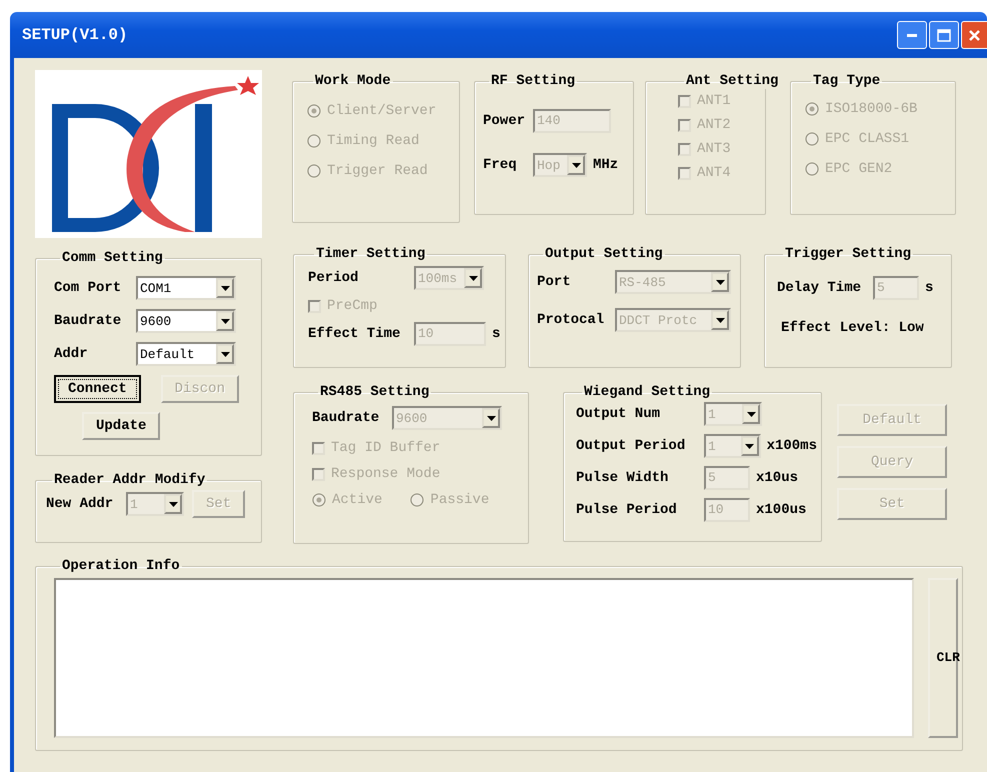  What do you see at coordinates (112, 258) in the screenshot?
I see `group-title: Comm Setting` at bounding box center [112, 258].